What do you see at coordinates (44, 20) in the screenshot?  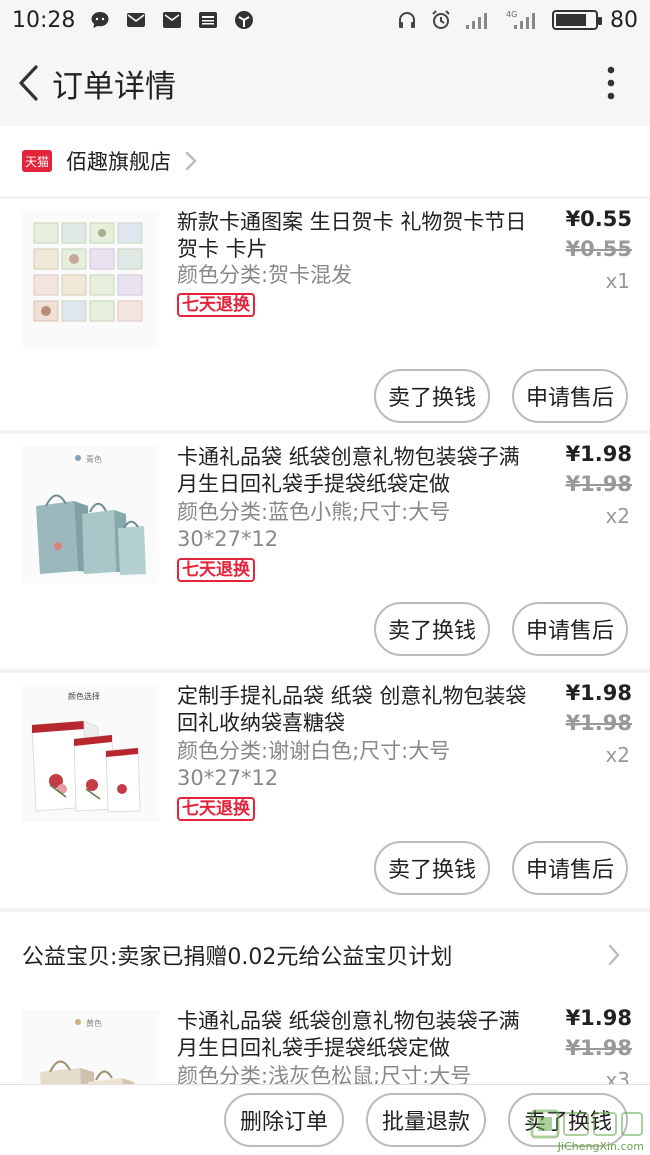 I see `status-time: 10:28` at bounding box center [44, 20].